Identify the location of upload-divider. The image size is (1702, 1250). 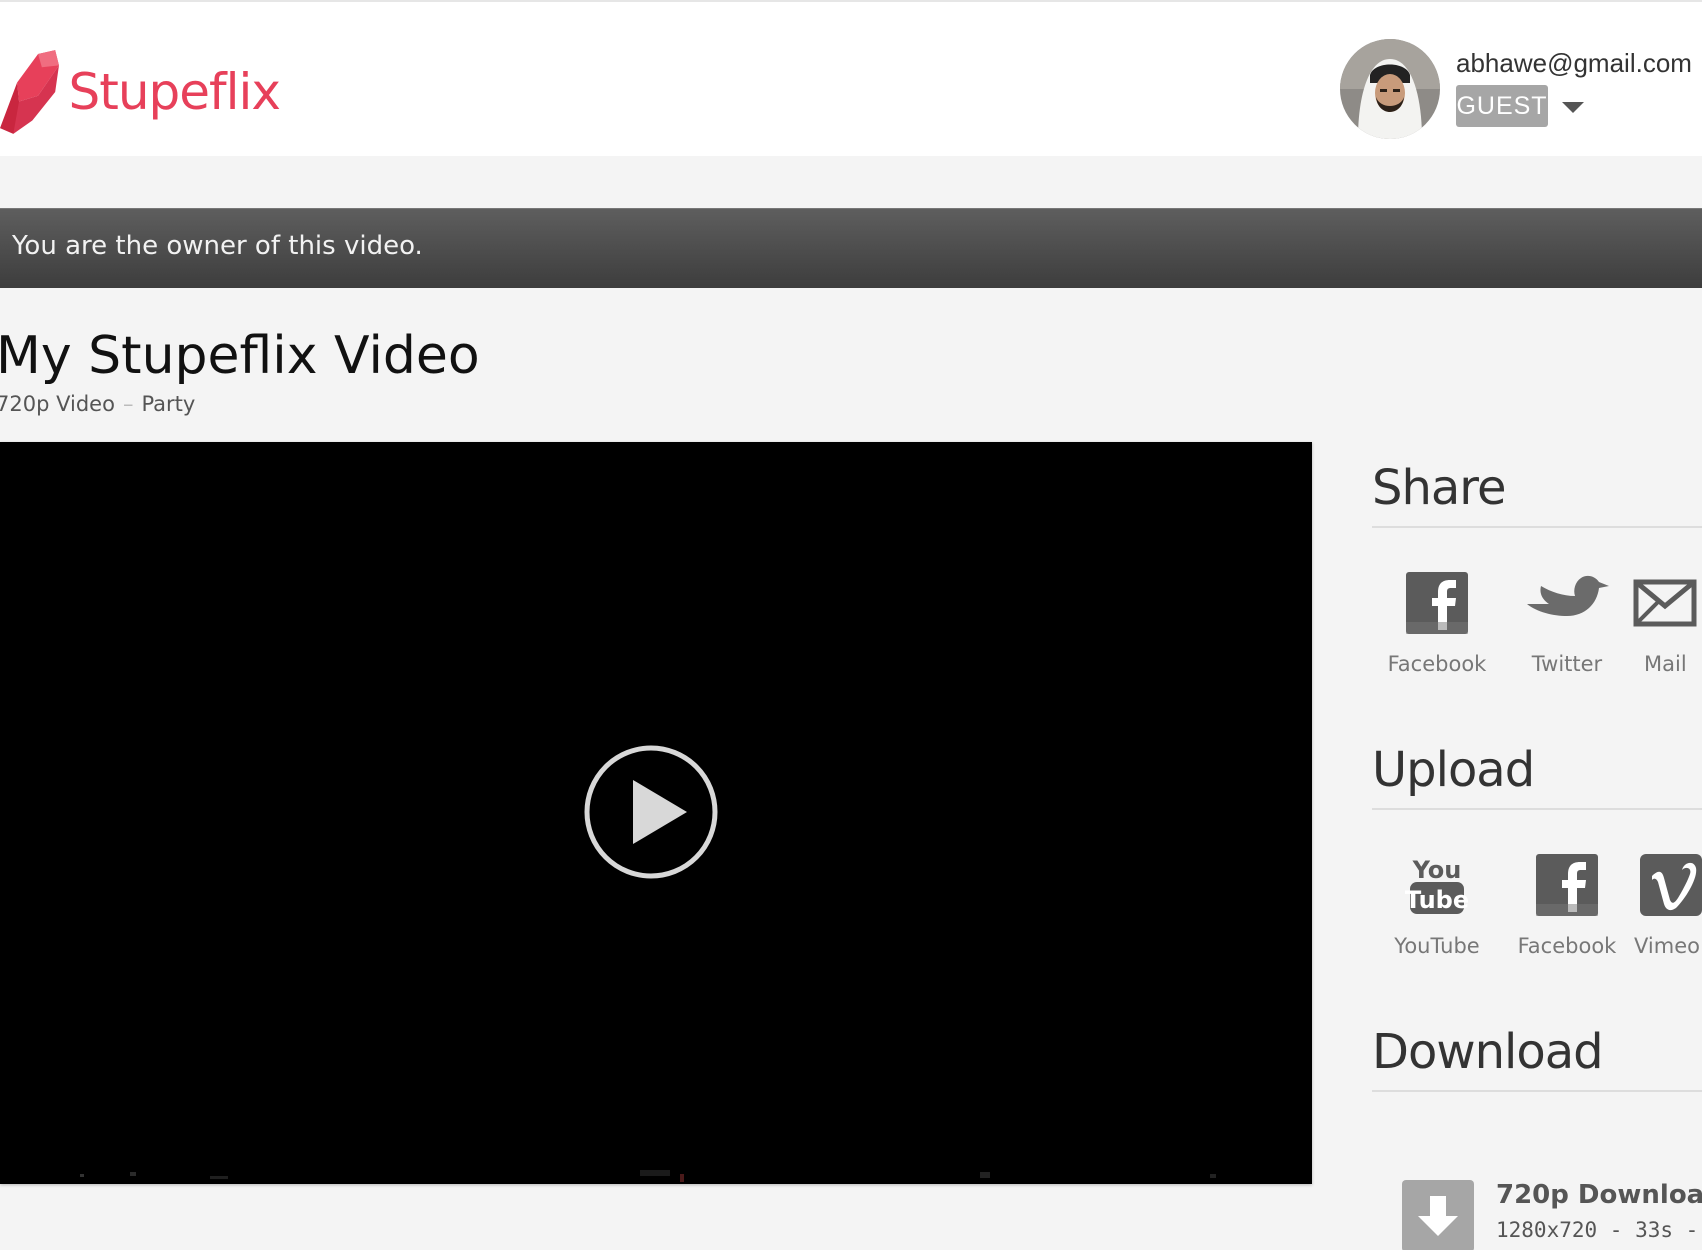
(1537, 809).